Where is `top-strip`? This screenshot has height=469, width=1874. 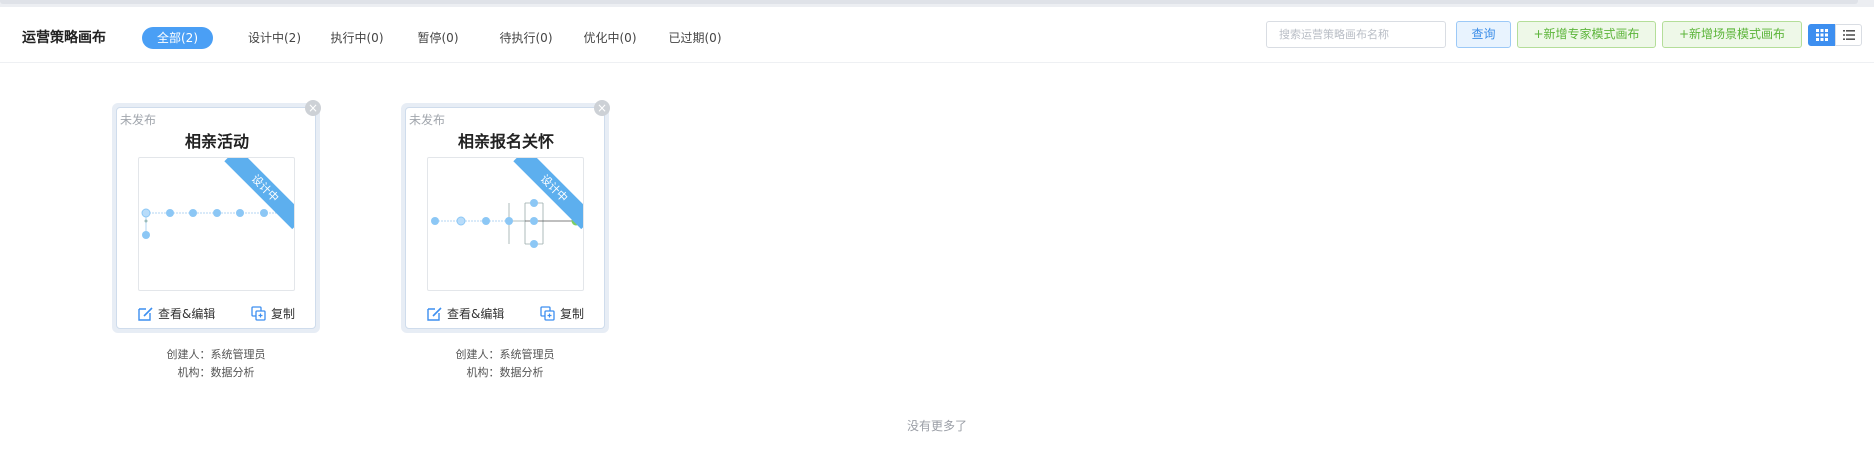 top-strip is located at coordinates (937, 3).